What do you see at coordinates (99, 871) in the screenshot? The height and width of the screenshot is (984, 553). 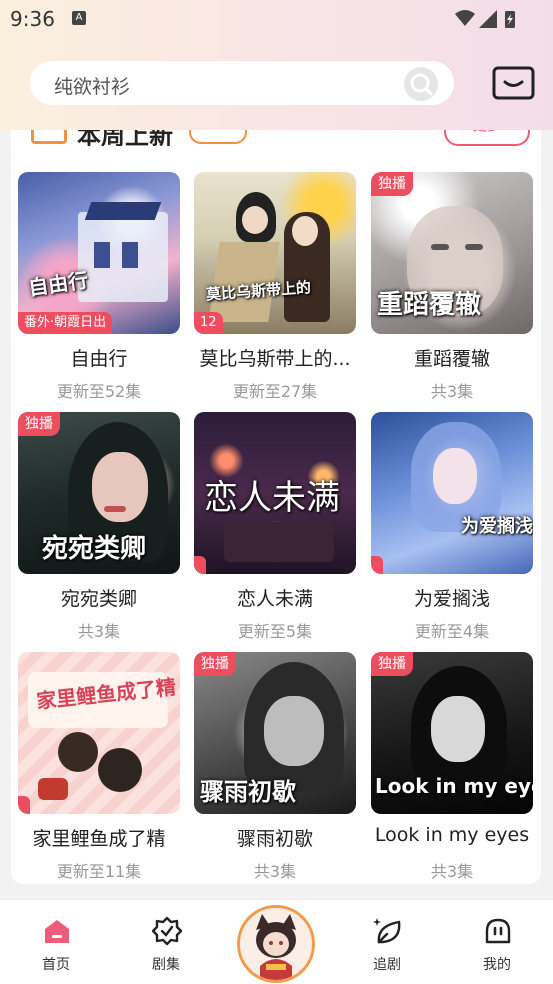 I see `episode-status: 更新至11集` at bounding box center [99, 871].